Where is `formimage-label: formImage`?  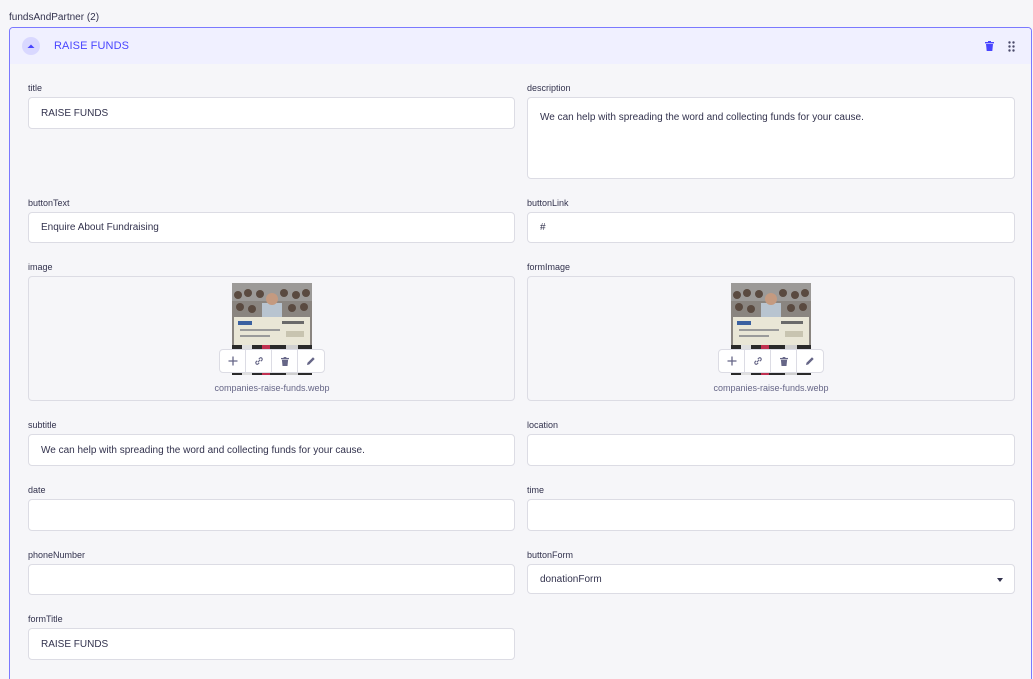 formimage-label: formImage is located at coordinates (549, 267).